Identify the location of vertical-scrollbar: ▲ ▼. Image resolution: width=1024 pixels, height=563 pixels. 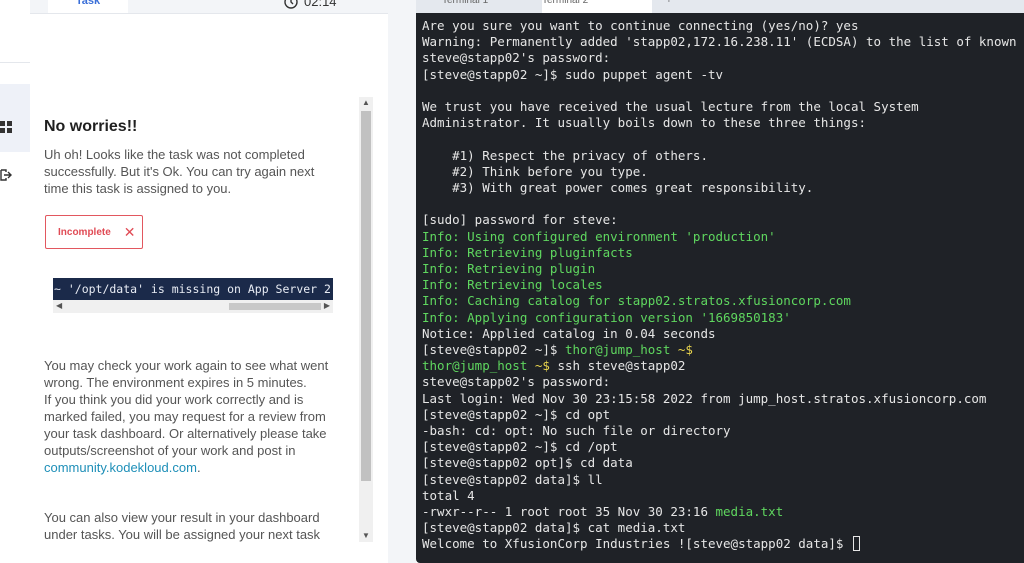
(366, 319).